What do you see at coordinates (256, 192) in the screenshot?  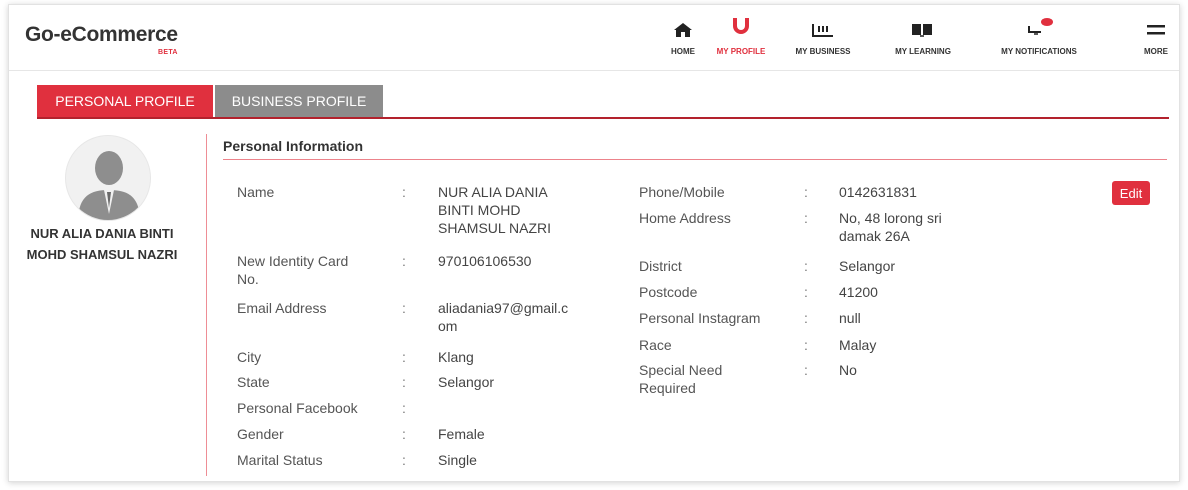 I see `field-name-label: Name` at bounding box center [256, 192].